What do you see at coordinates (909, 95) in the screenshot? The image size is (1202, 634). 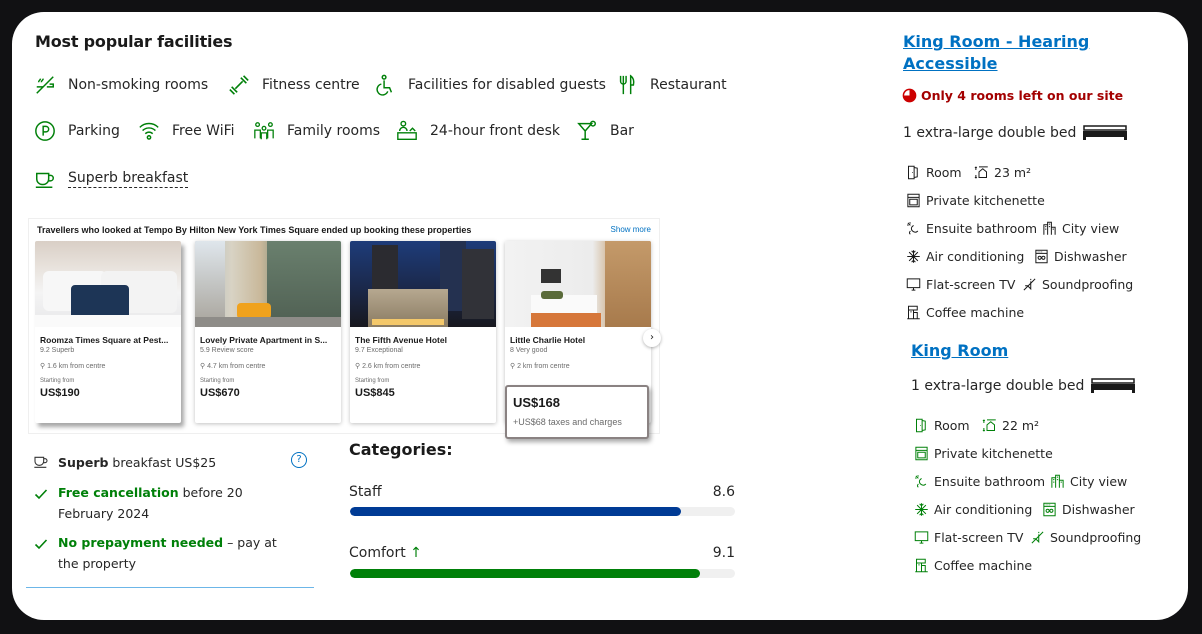 I see `clock-alert-icon` at bounding box center [909, 95].